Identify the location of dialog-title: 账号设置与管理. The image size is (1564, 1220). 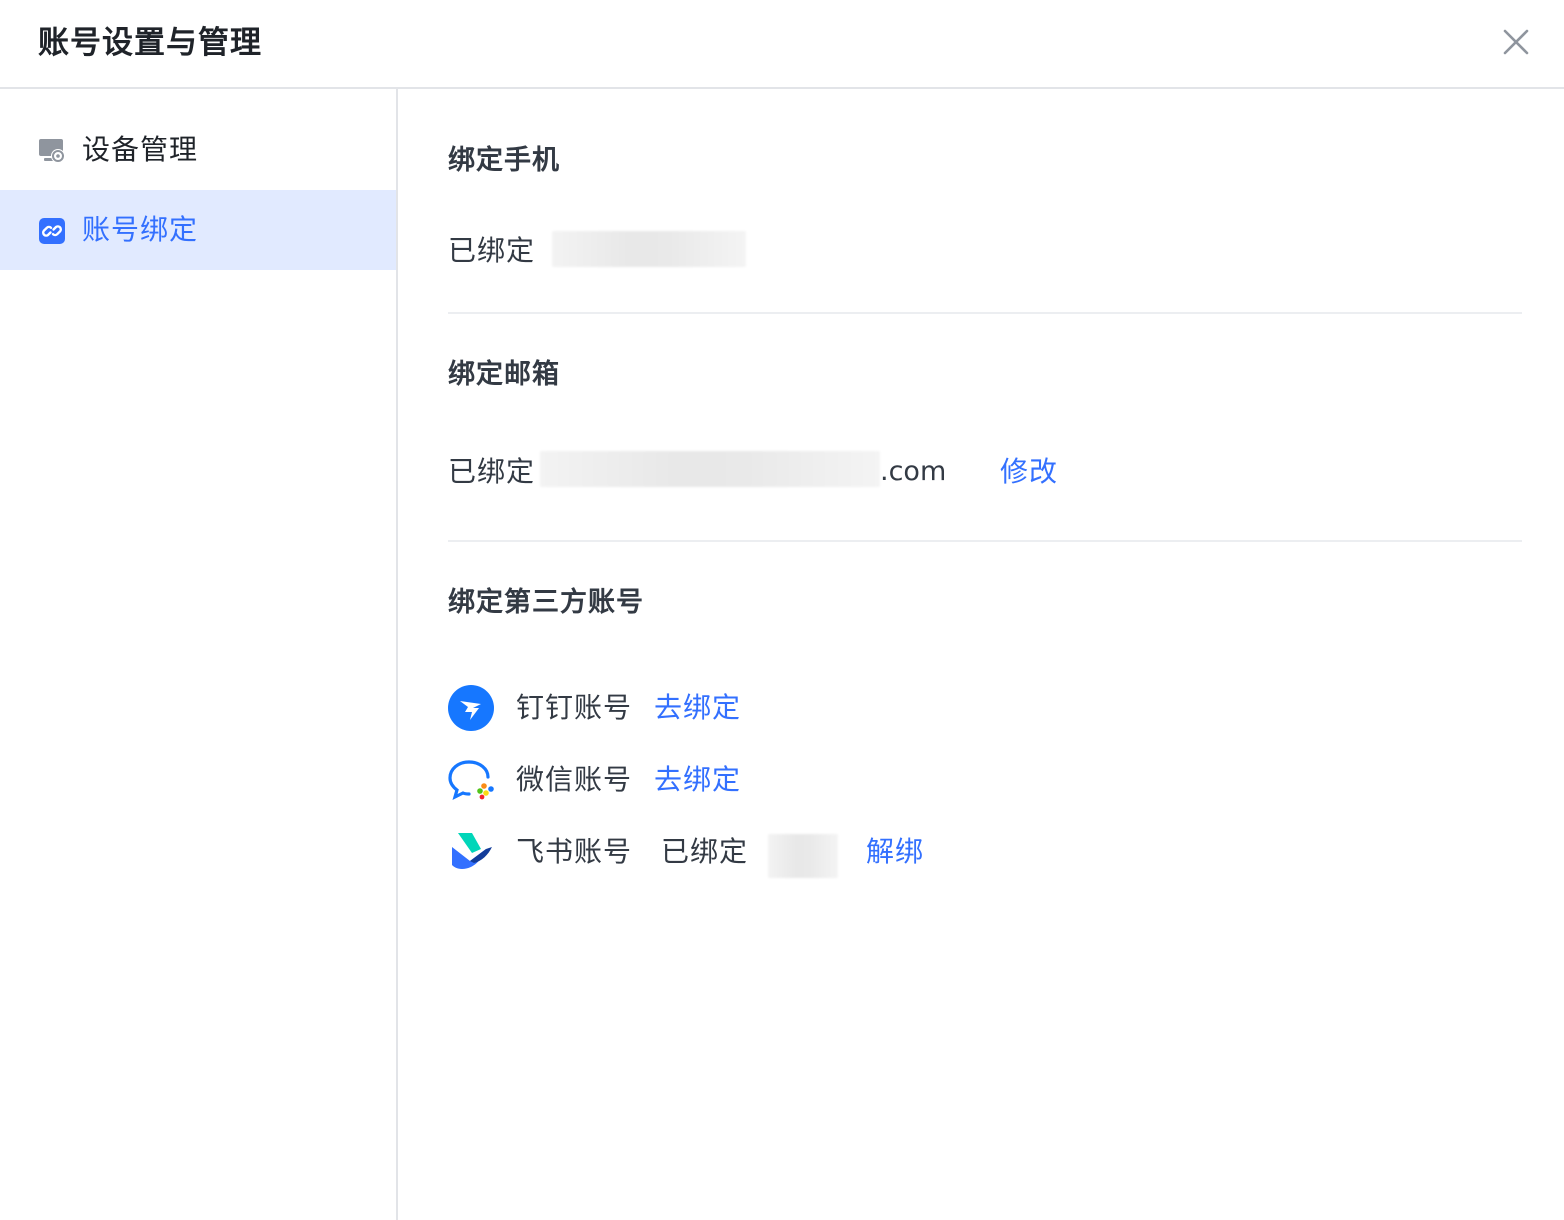
(150, 43).